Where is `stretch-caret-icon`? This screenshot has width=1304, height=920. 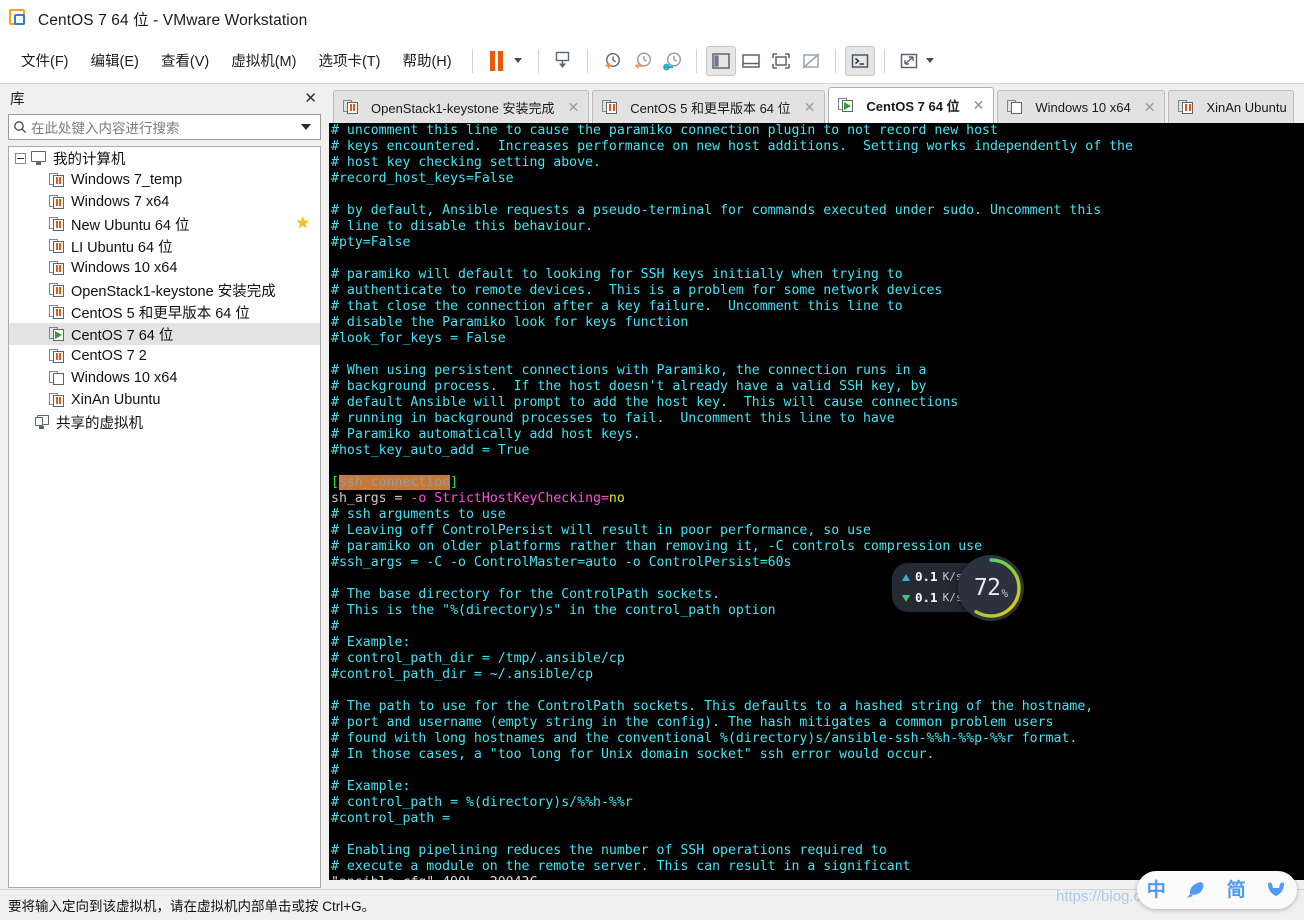
stretch-caret-icon is located at coordinates (929, 60).